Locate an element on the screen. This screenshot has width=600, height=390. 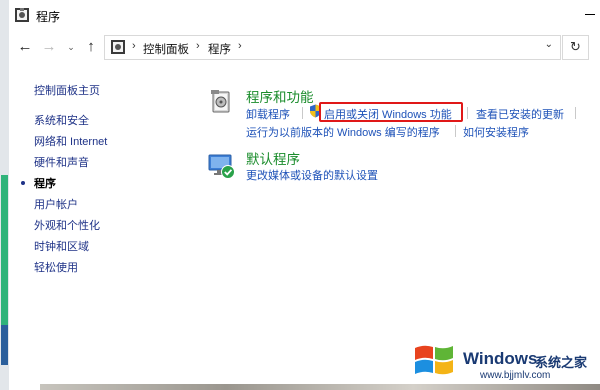
watermark-url: www.bjjmlv.com is located at coordinates (515, 375).